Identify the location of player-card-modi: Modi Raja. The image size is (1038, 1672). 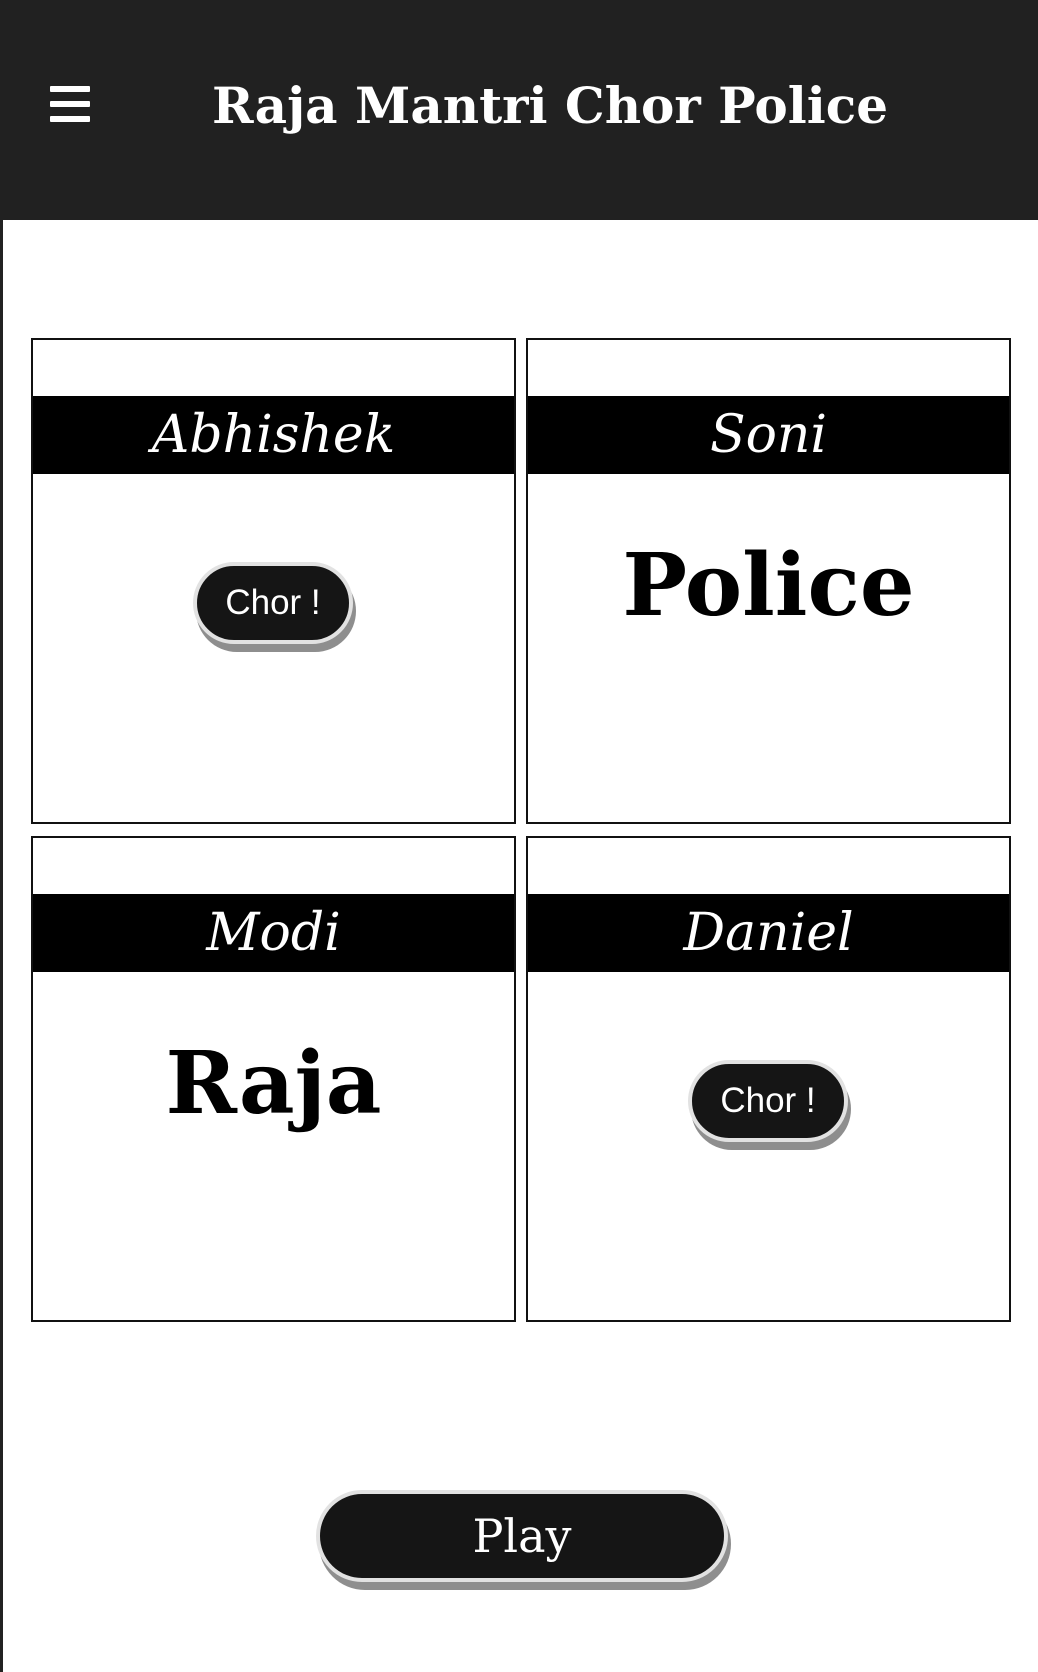
(273, 1079).